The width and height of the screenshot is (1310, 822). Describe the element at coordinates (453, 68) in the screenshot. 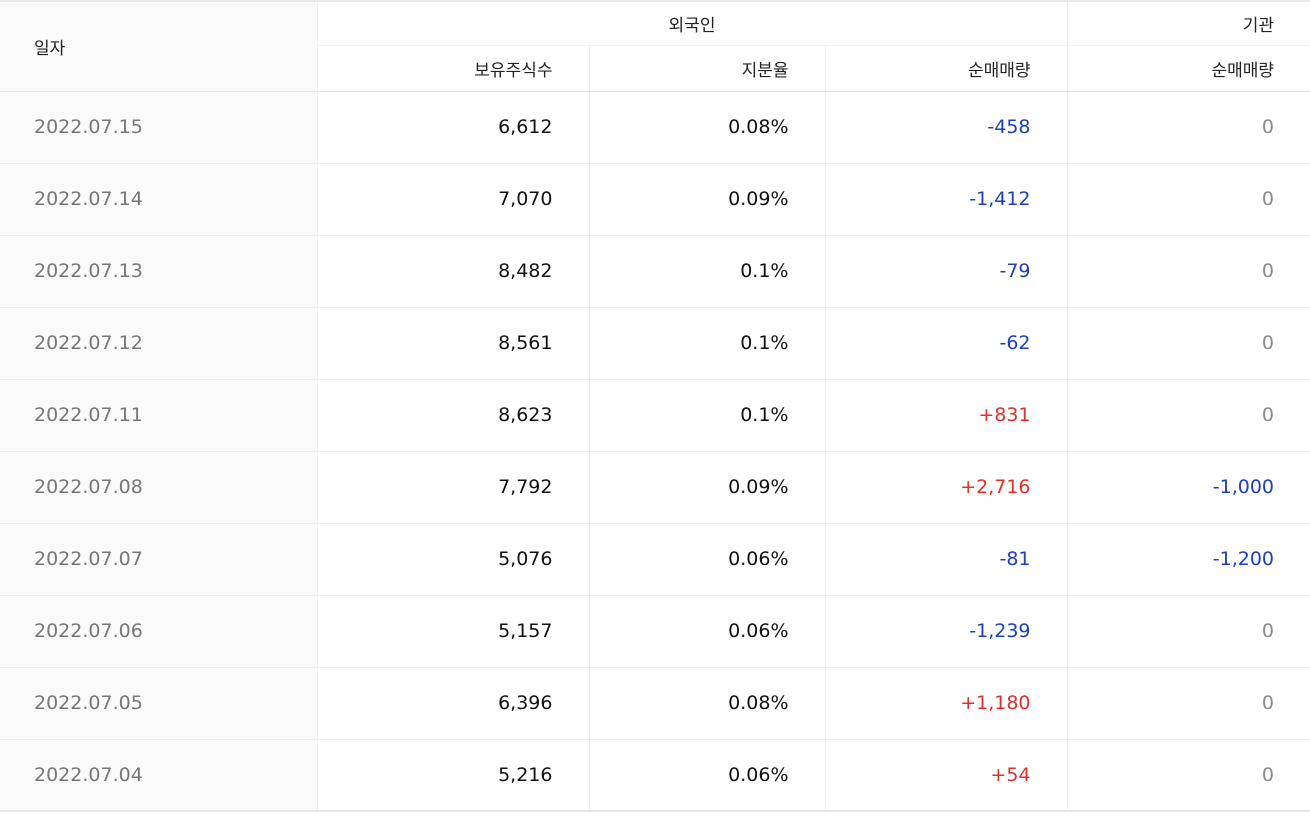

I see `holdings-column-header: 보유주식수` at that location.